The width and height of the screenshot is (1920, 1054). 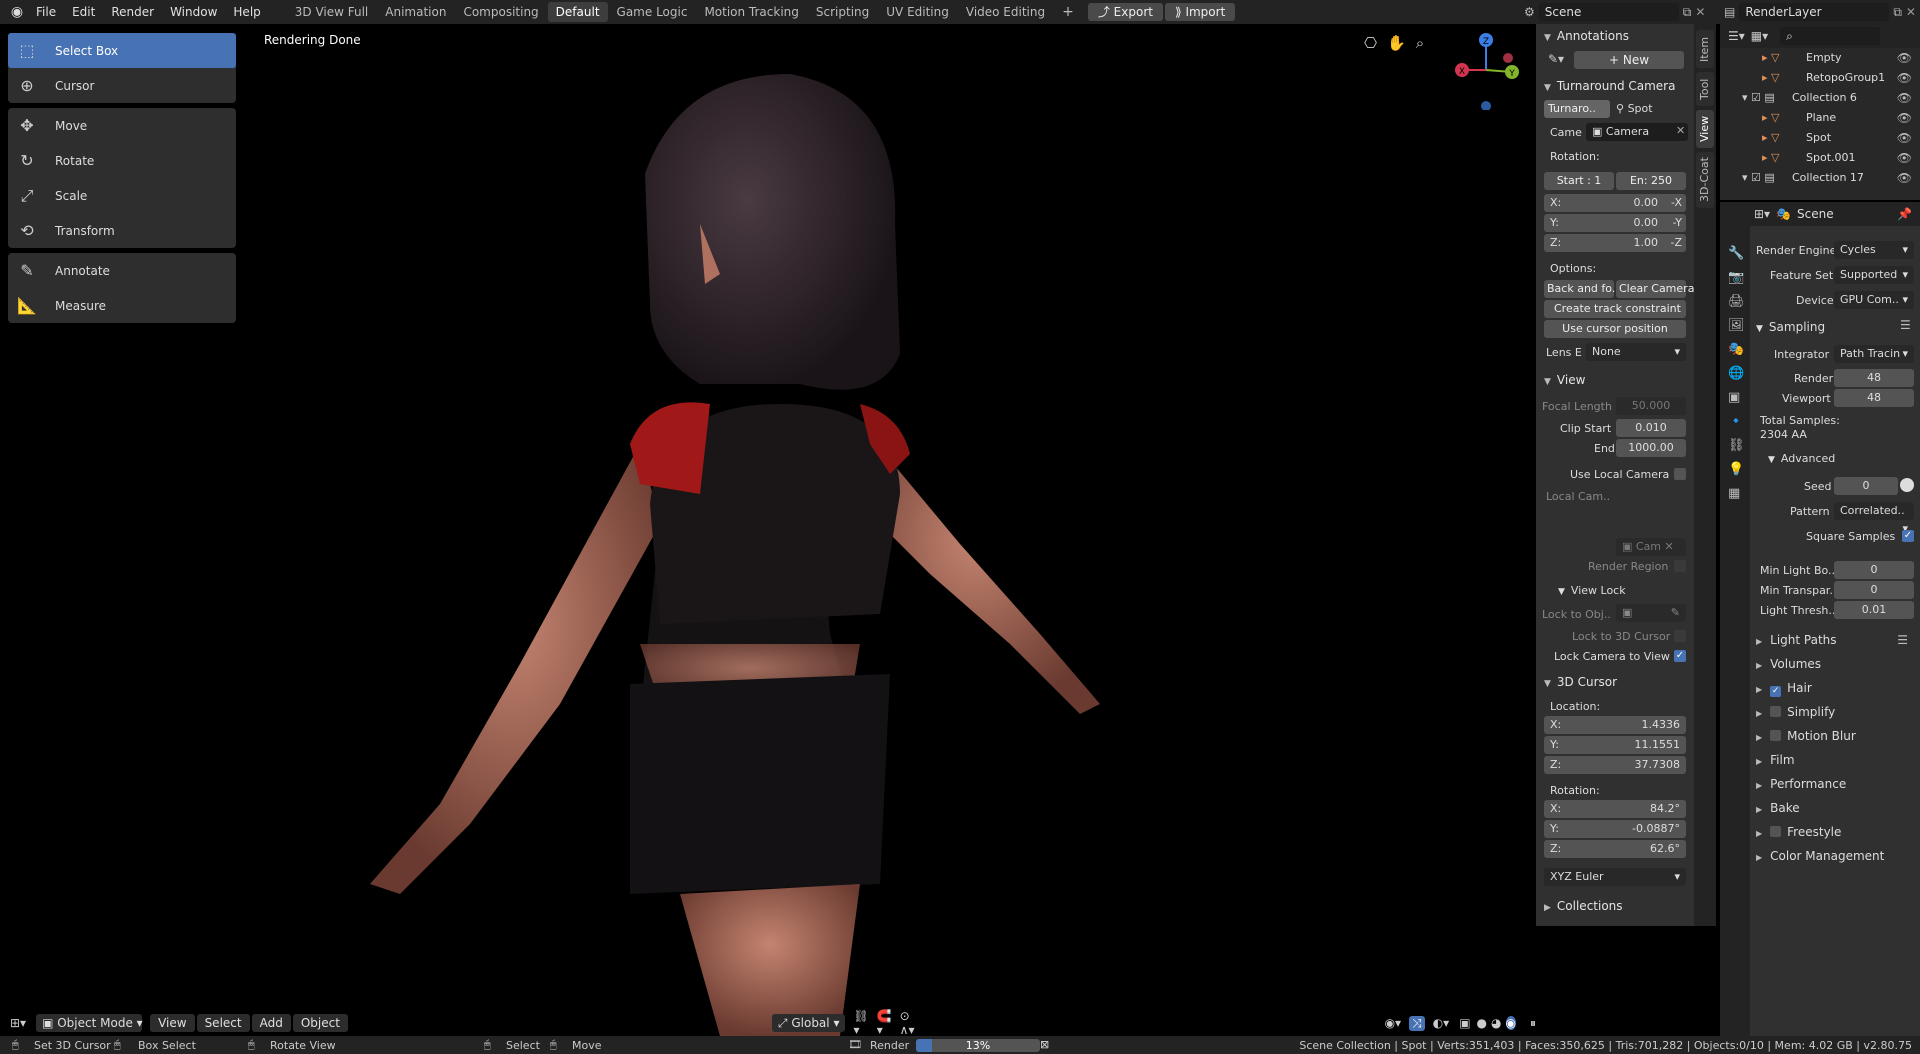 What do you see at coordinates (1615, 329) in the screenshot?
I see `use-cursor-position-button: Use cursor position` at bounding box center [1615, 329].